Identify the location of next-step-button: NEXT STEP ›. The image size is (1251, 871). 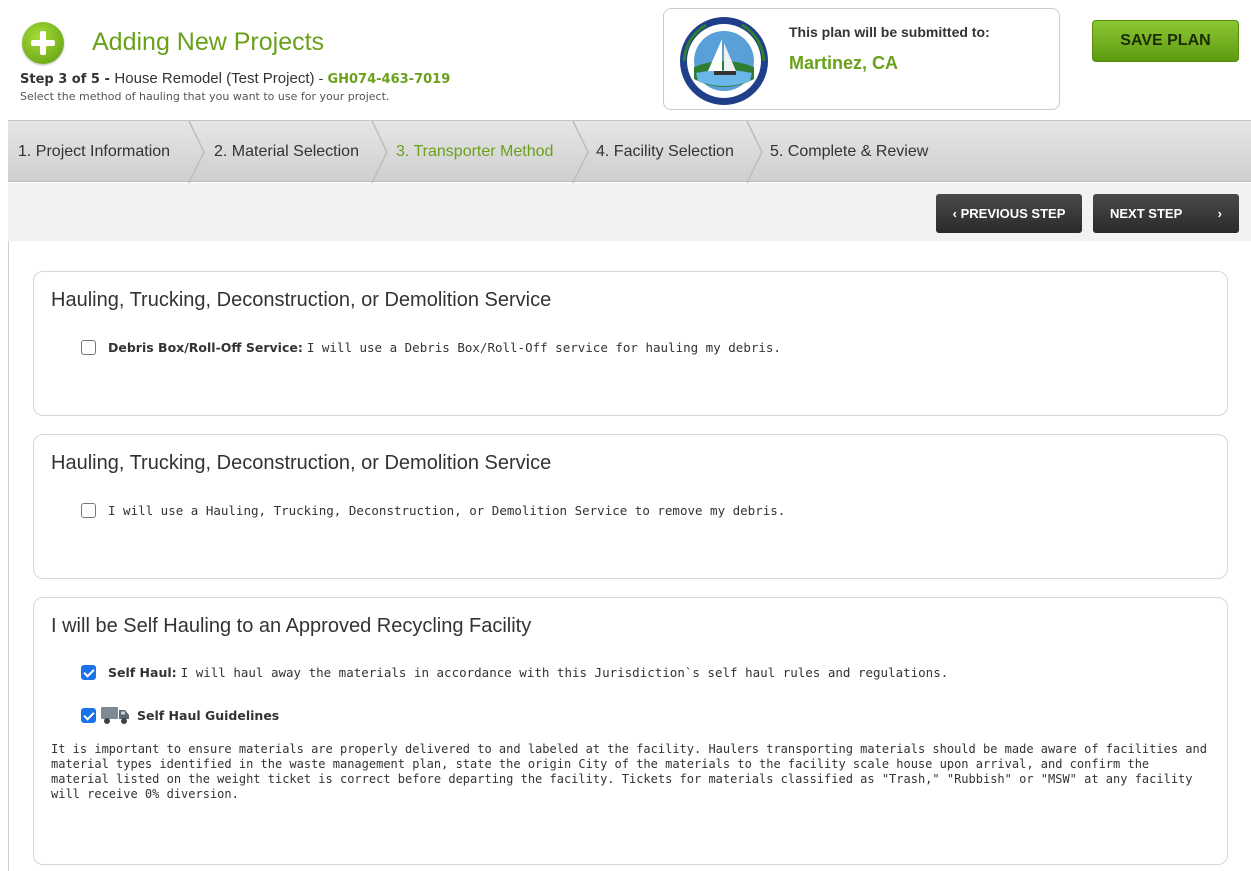
(1166, 213).